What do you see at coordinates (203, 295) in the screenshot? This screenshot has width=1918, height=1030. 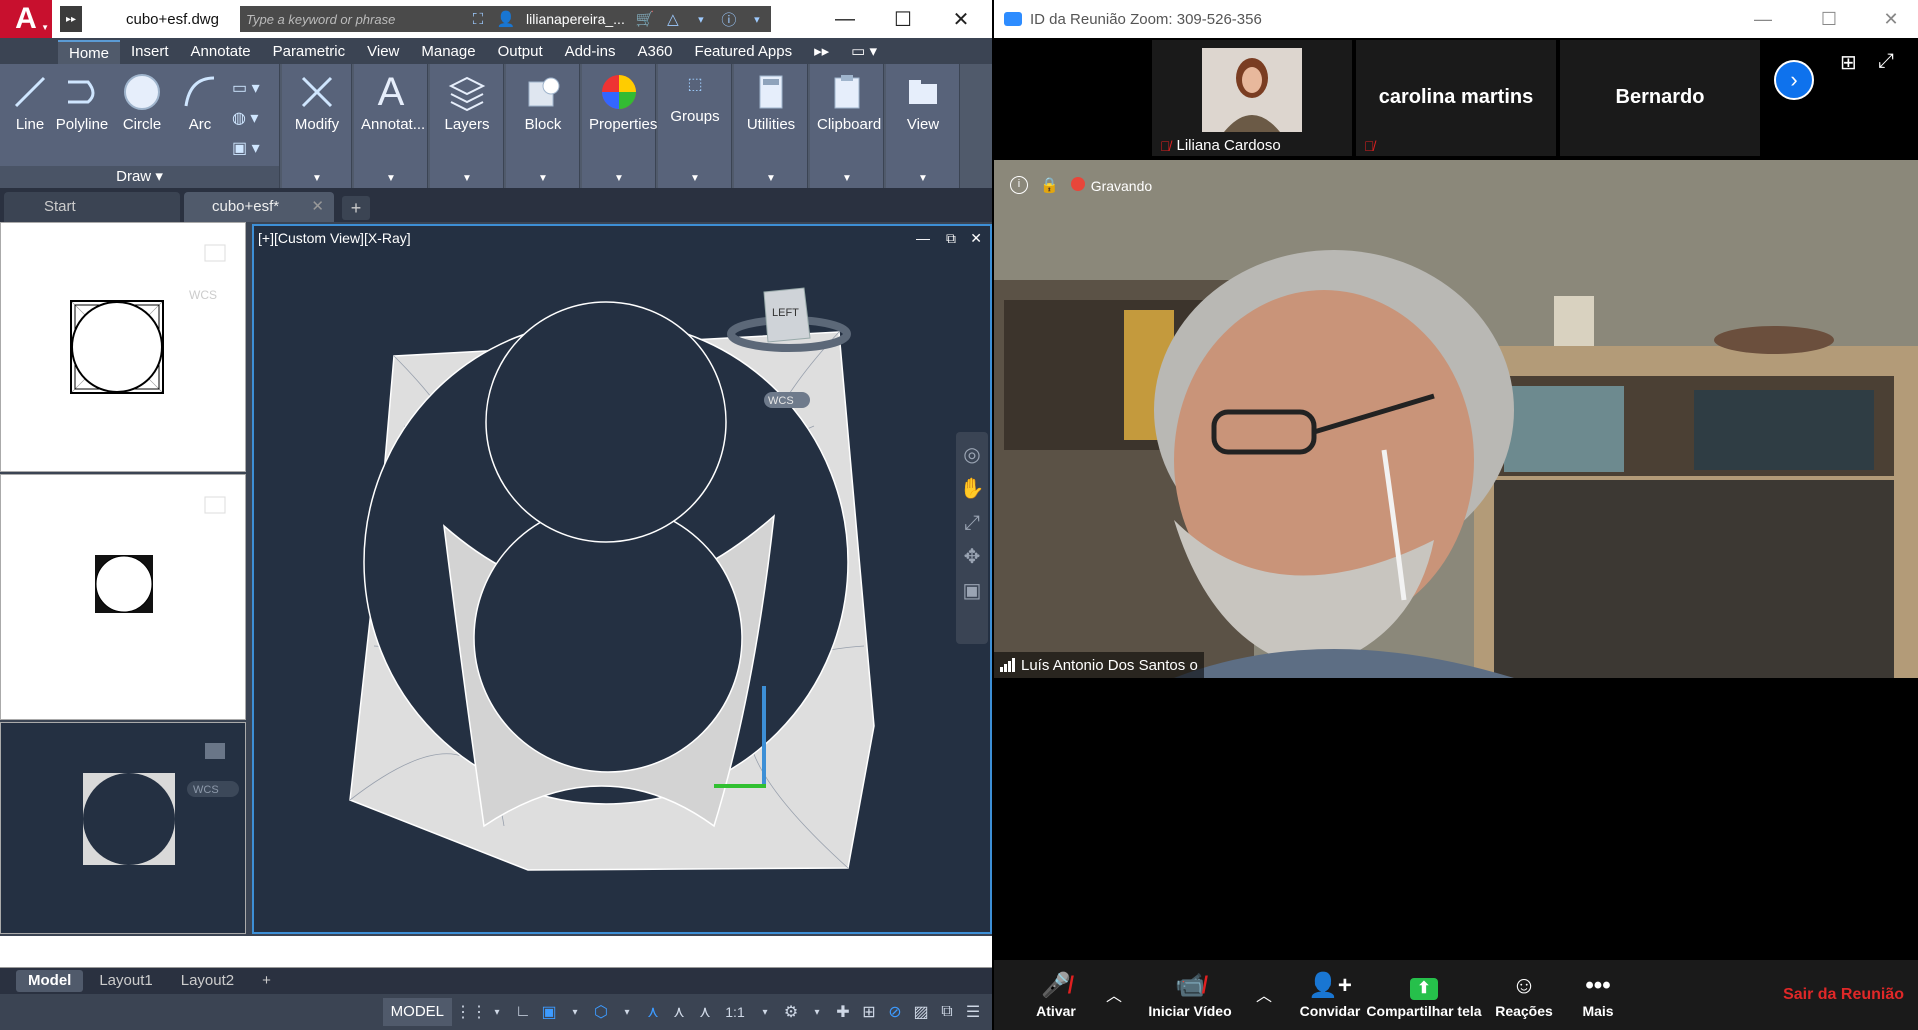 I see `wcs-mini-label: WCS` at bounding box center [203, 295].